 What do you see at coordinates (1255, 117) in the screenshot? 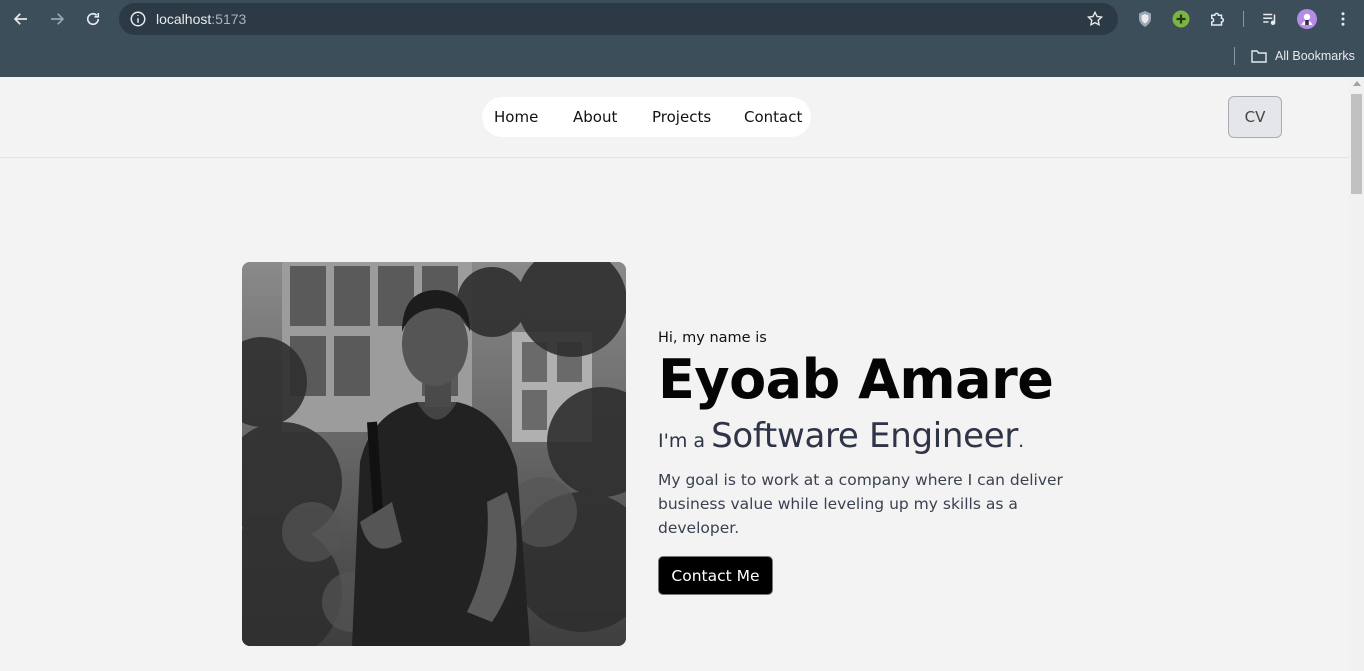
I see `cv-button: CV` at bounding box center [1255, 117].